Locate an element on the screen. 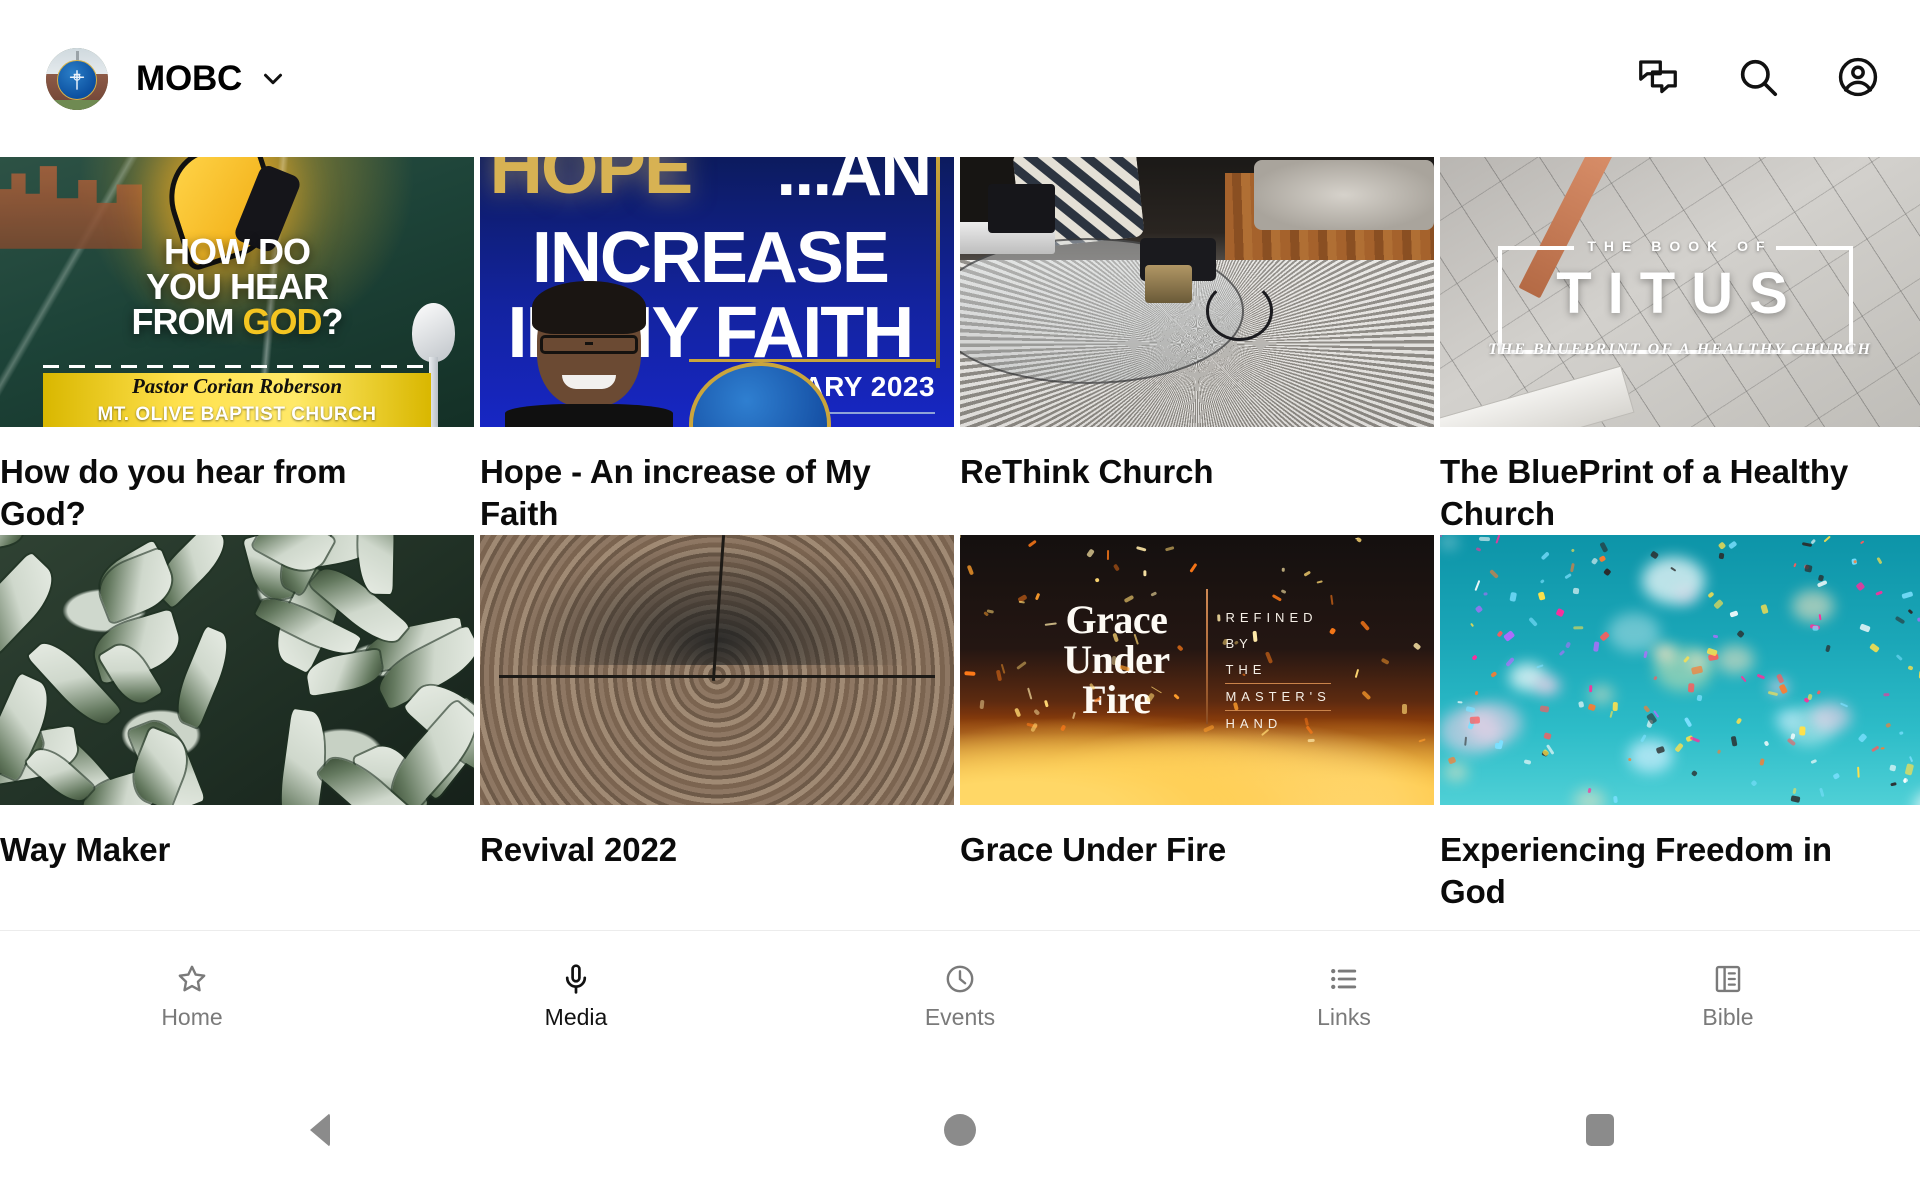 The height and width of the screenshot is (1200, 1920). search-icon is located at coordinates (1758, 78).